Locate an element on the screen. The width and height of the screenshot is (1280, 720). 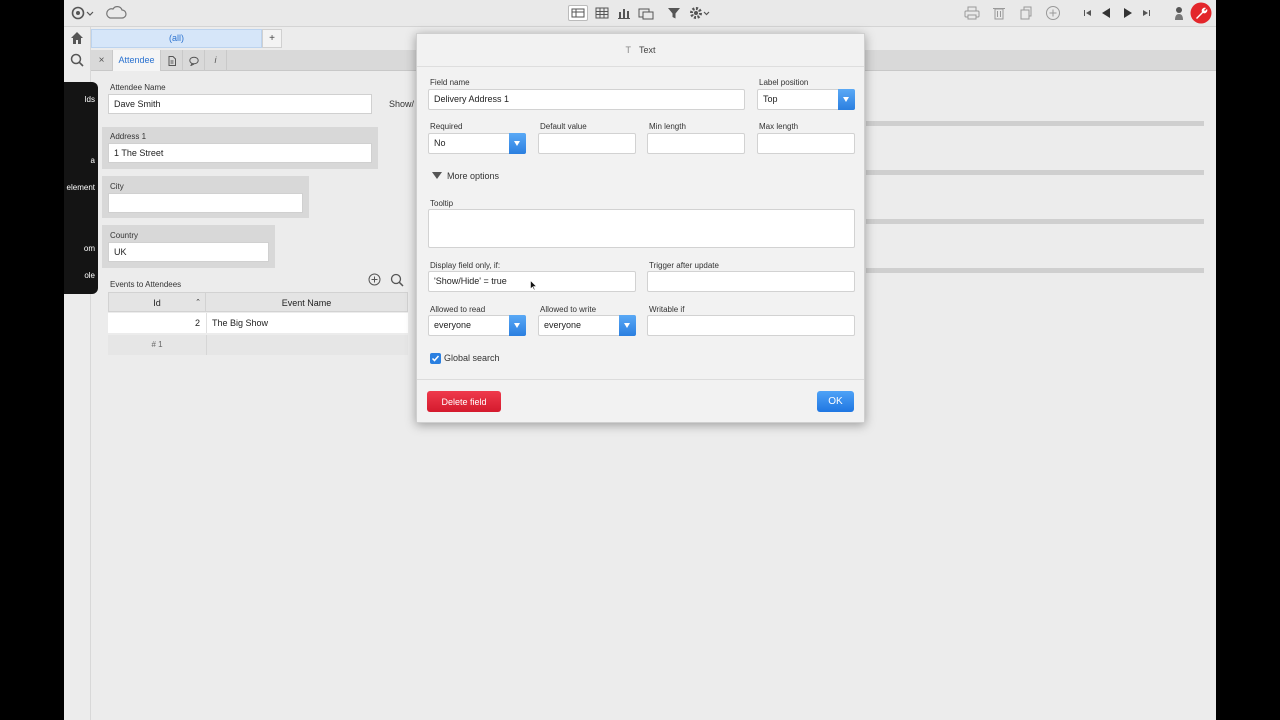
user-avatar-icon is located at coordinates (1179, 13).